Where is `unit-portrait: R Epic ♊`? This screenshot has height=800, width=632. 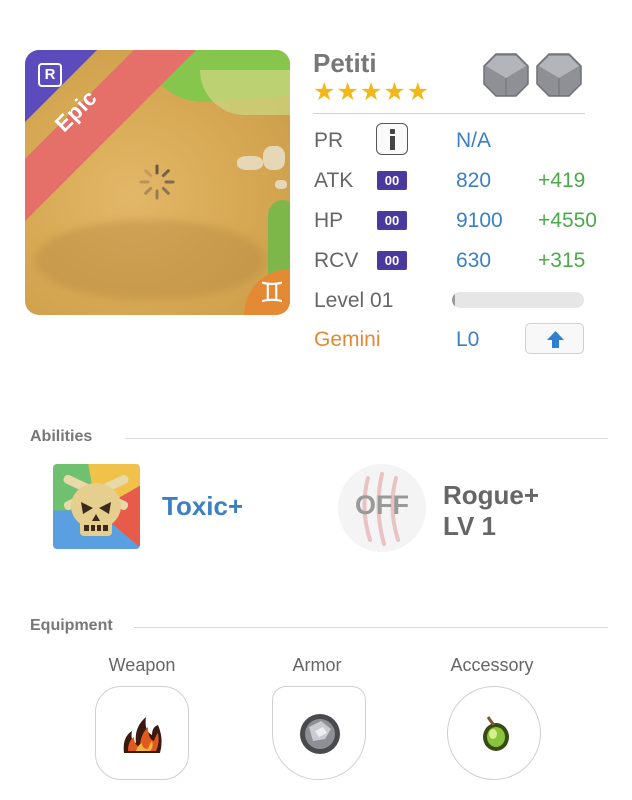
unit-portrait: R Epic ♊ is located at coordinates (157, 182).